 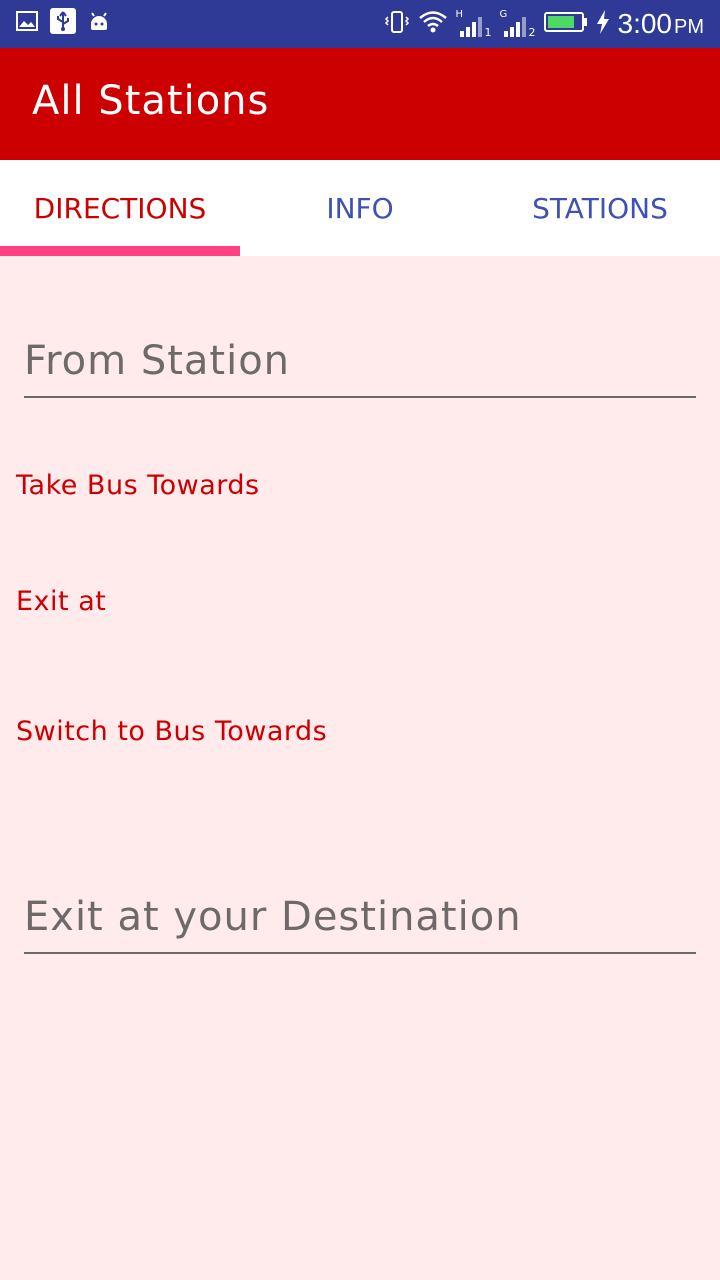 What do you see at coordinates (120, 251) in the screenshot?
I see `tab-indicator` at bounding box center [120, 251].